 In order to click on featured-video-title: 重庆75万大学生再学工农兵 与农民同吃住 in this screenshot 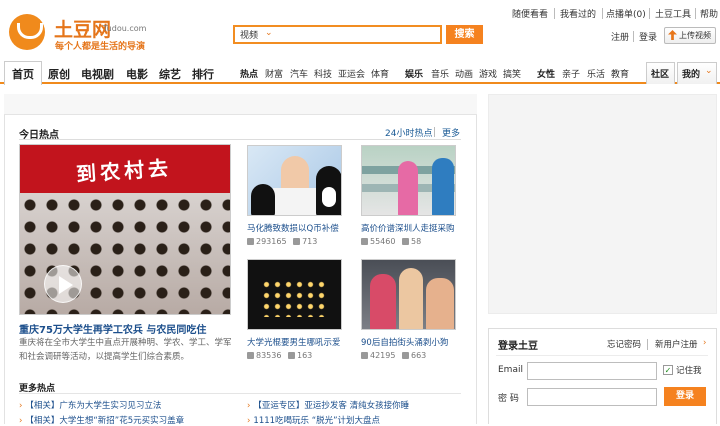, I will do `click(112, 328)`.